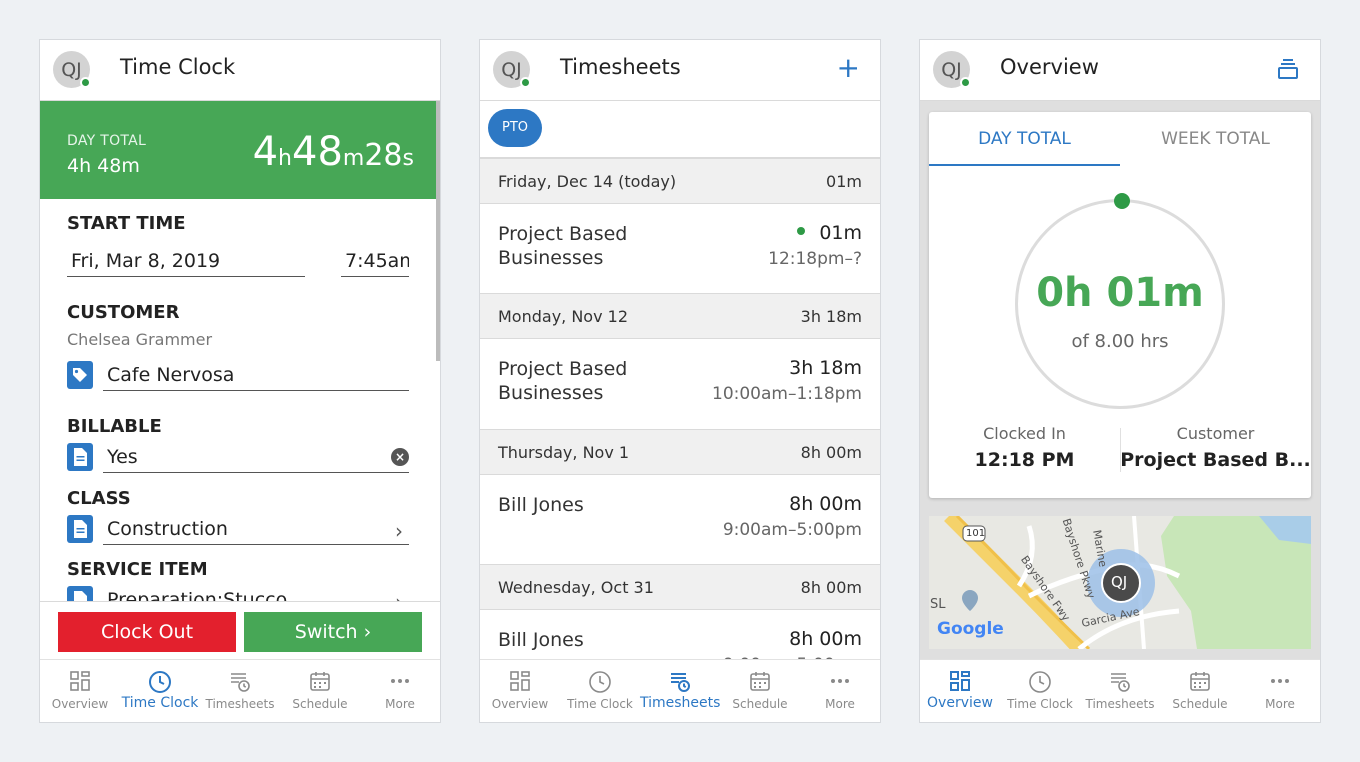 The width and height of the screenshot is (1360, 762). I want to click on class-field: Construction ›, so click(256, 530).